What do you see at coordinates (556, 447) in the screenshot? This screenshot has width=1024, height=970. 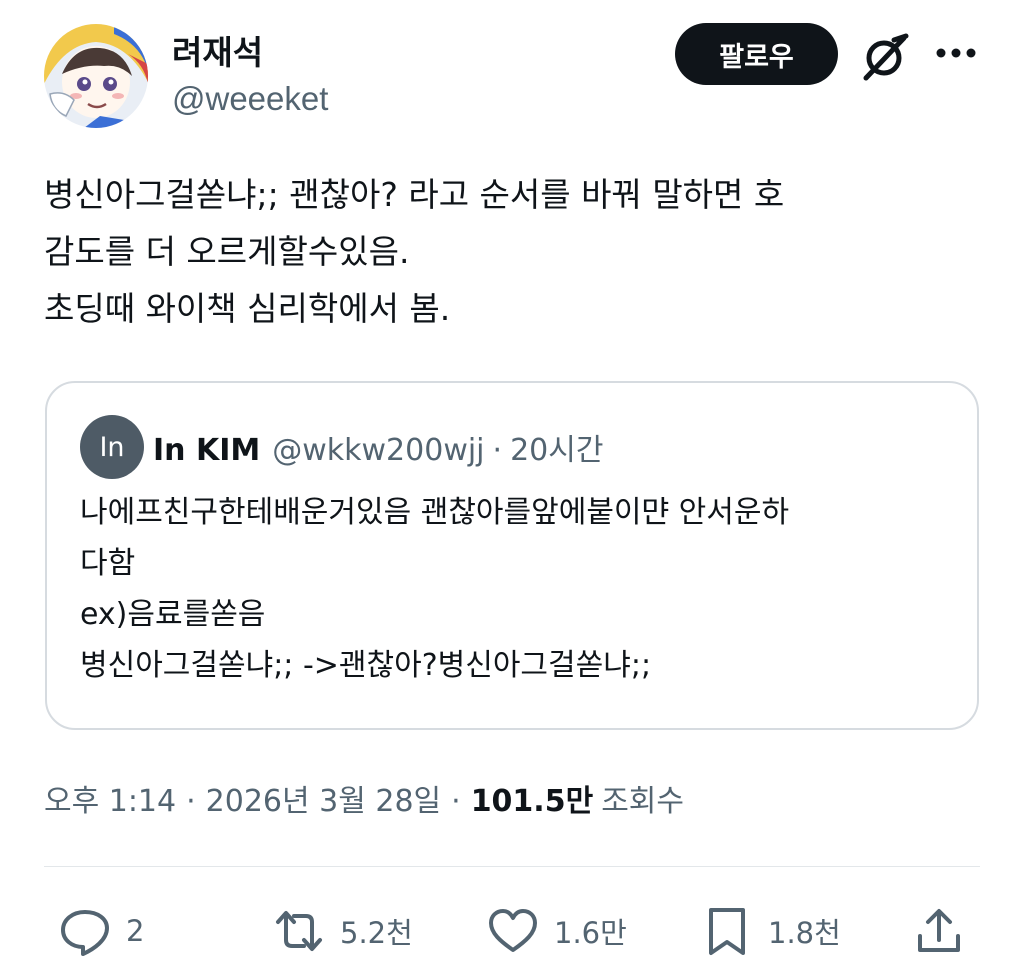 I see `quote-time: 20시간` at bounding box center [556, 447].